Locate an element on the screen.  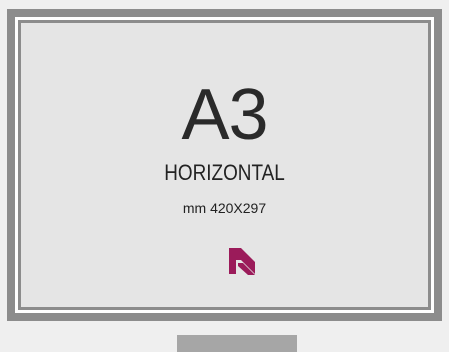
sheet-format-title: A3 is located at coordinates (224, 115).